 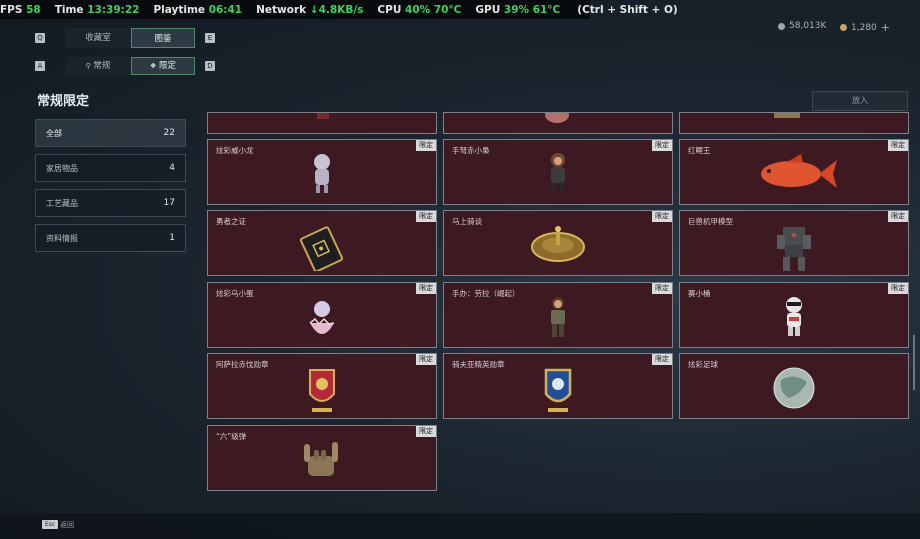 What do you see at coordinates (281, 9) in the screenshot?
I see `network-label: Network` at bounding box center [281, 9].